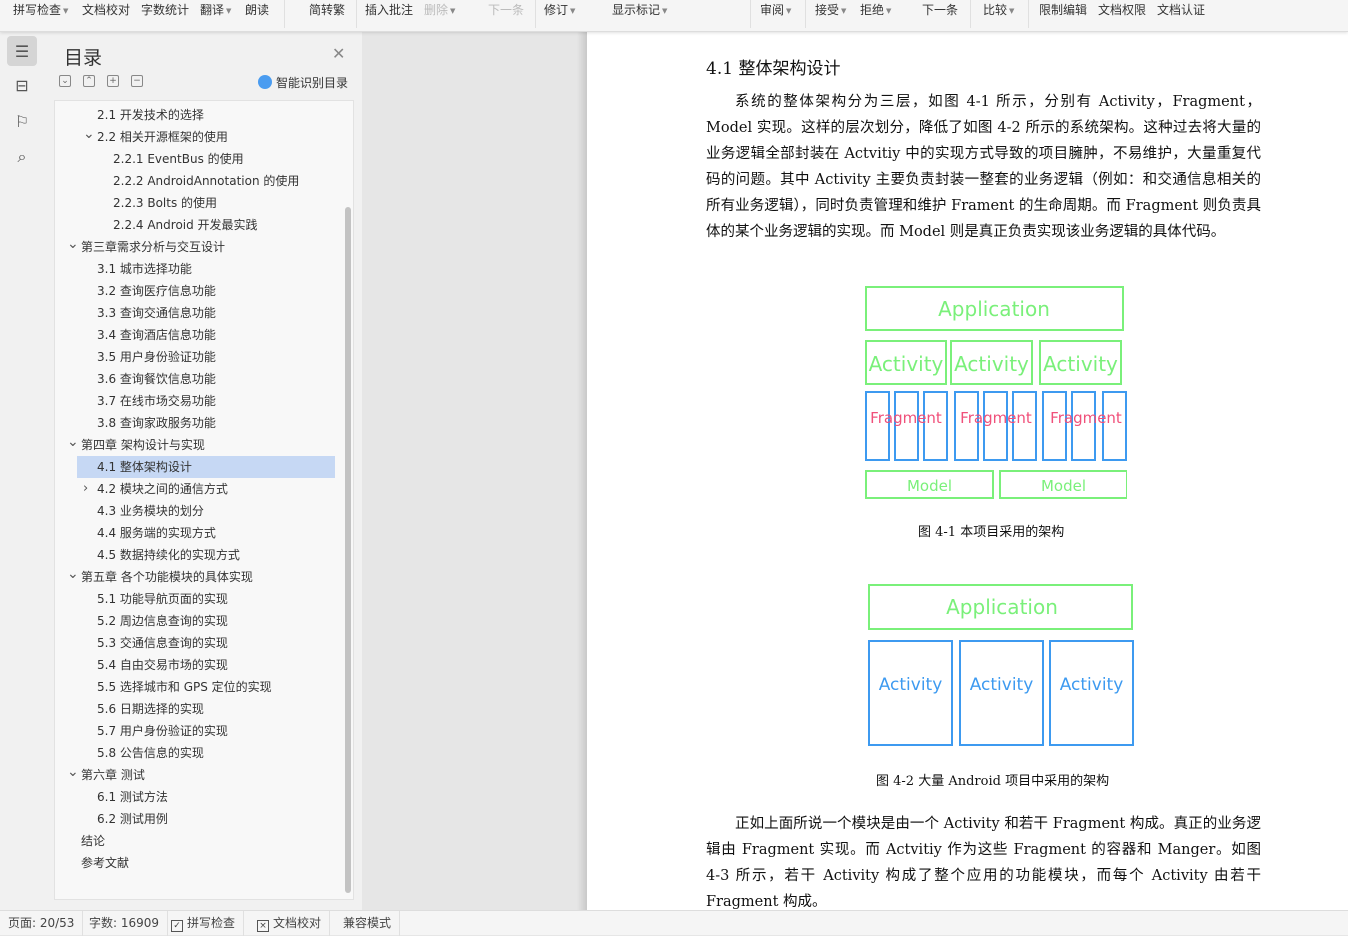 This screenshot has height=936, width=1348. Describe the element at coordinates (338, 53) in the screenshot. I see `close-icon: ✕` at that location.